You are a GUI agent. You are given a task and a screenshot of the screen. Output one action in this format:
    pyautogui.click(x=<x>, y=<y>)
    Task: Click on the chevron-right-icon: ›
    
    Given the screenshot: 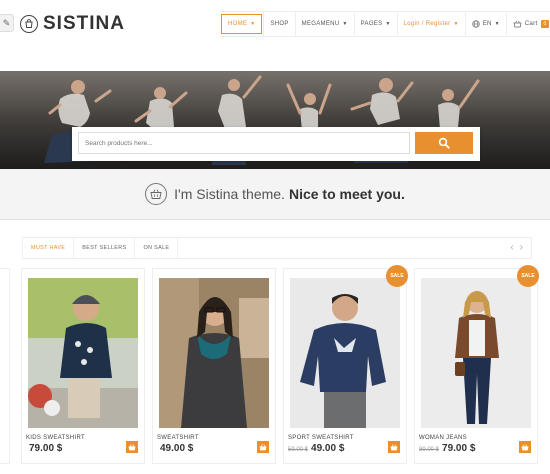 What is the action you would take?
    pyautogui.click(x=521, y=248)
    